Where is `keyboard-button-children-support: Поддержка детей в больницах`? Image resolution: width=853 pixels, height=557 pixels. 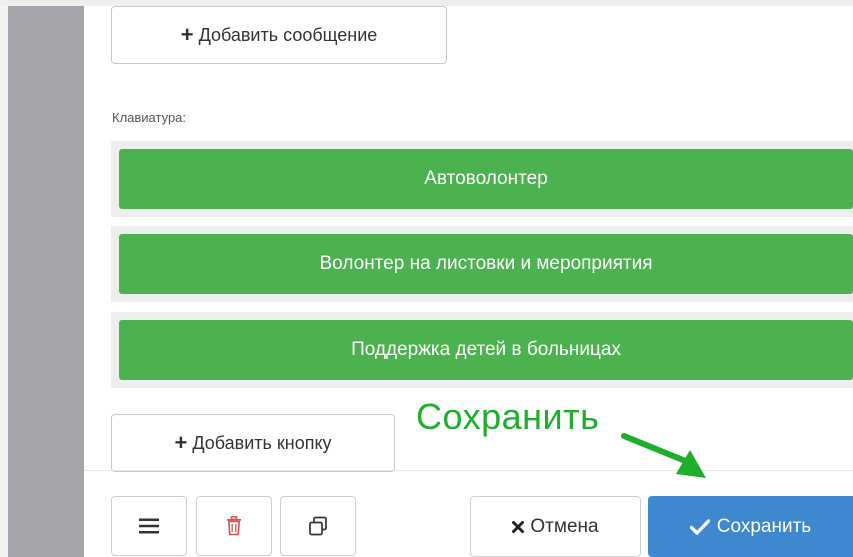 keyboard-button-children-support: Поддержка детей в больницах is located at coordinates (486, 350).